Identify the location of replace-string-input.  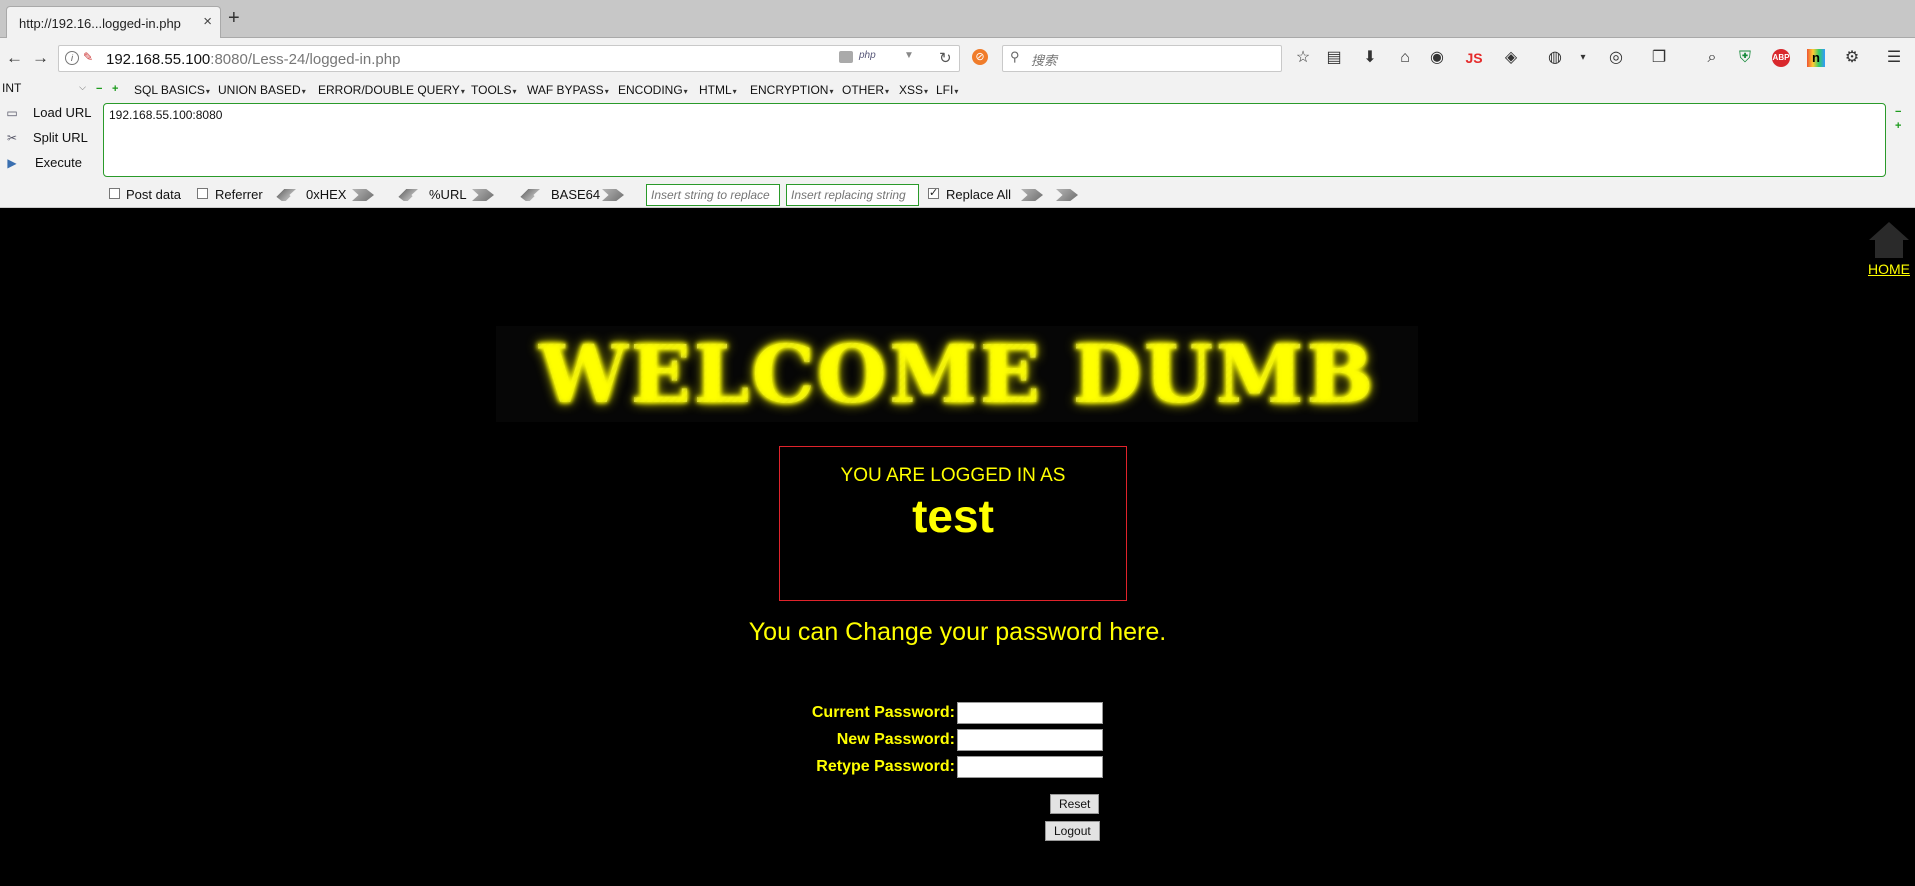
(713, 195).